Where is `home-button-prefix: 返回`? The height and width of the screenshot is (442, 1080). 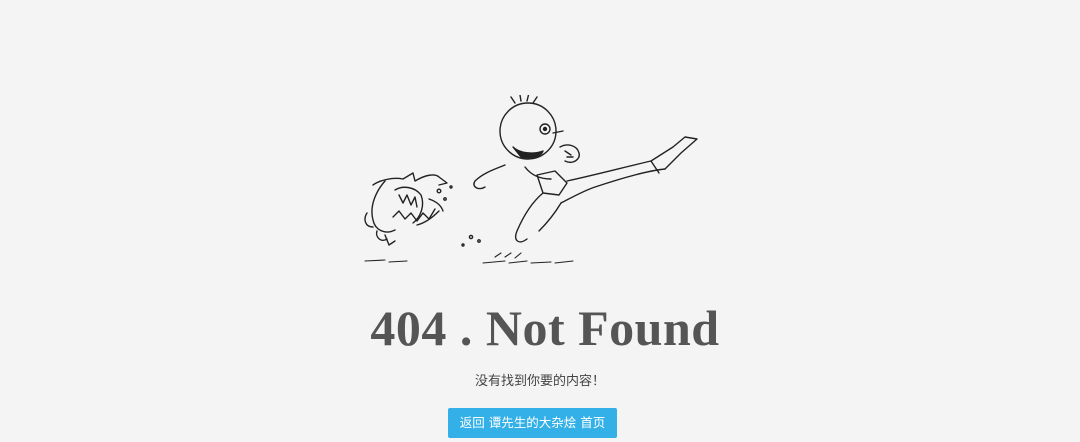 home-button-prefix: 返回 is located at coordinates (472, 422).